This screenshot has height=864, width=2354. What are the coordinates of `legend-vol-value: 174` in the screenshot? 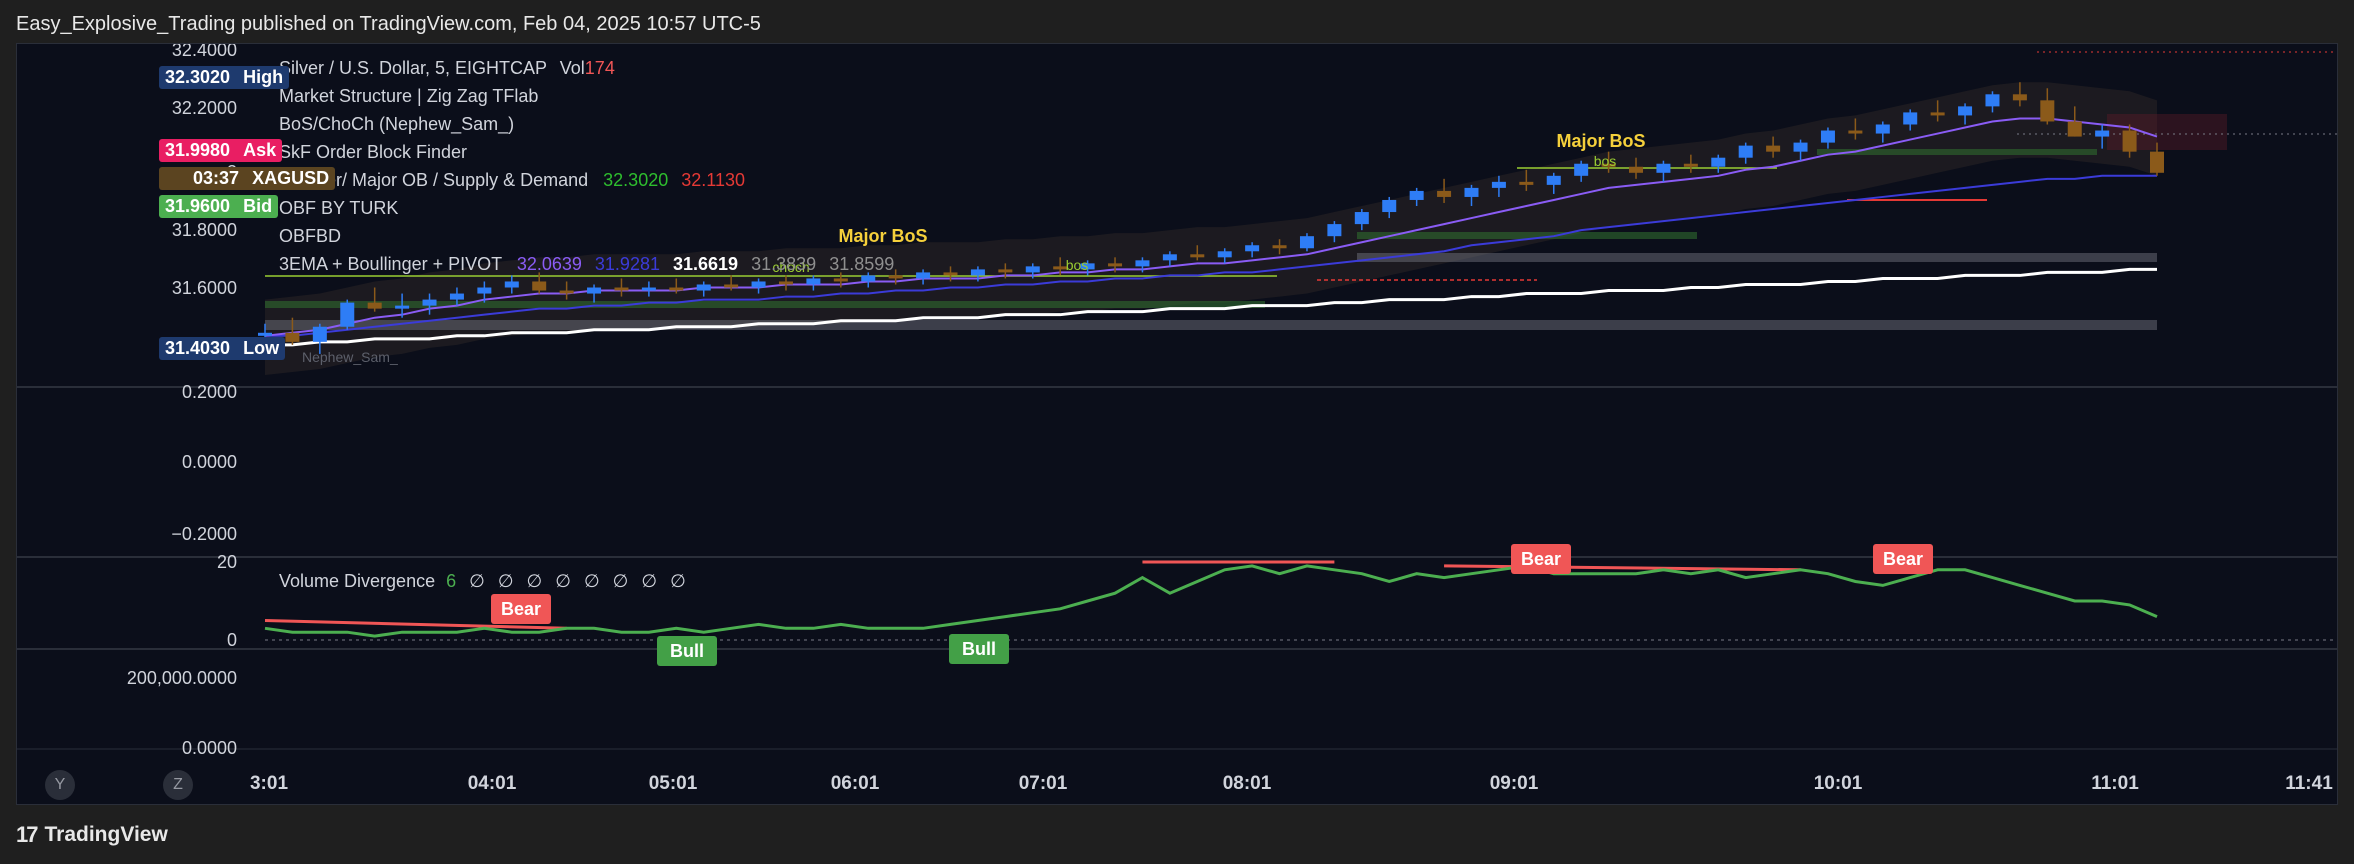 It's located at (599, 68).